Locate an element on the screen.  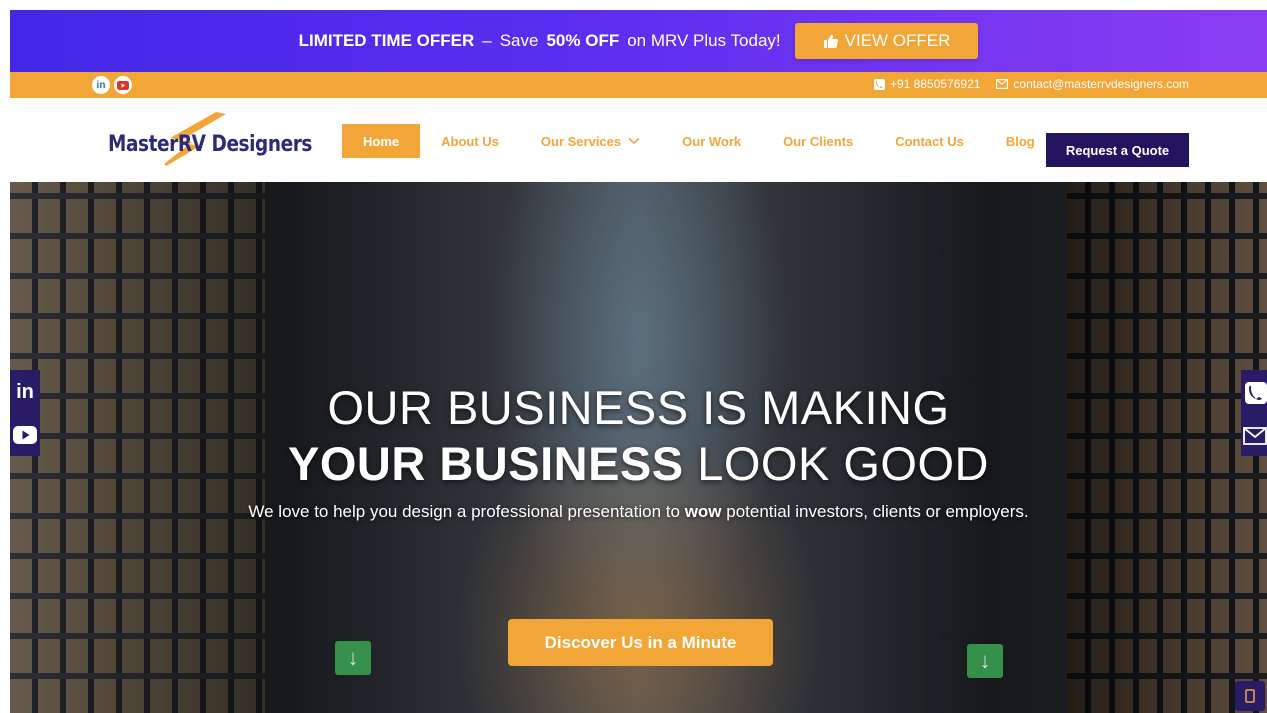
nav-item-work: Our Work is located at coordinates (711, 141).